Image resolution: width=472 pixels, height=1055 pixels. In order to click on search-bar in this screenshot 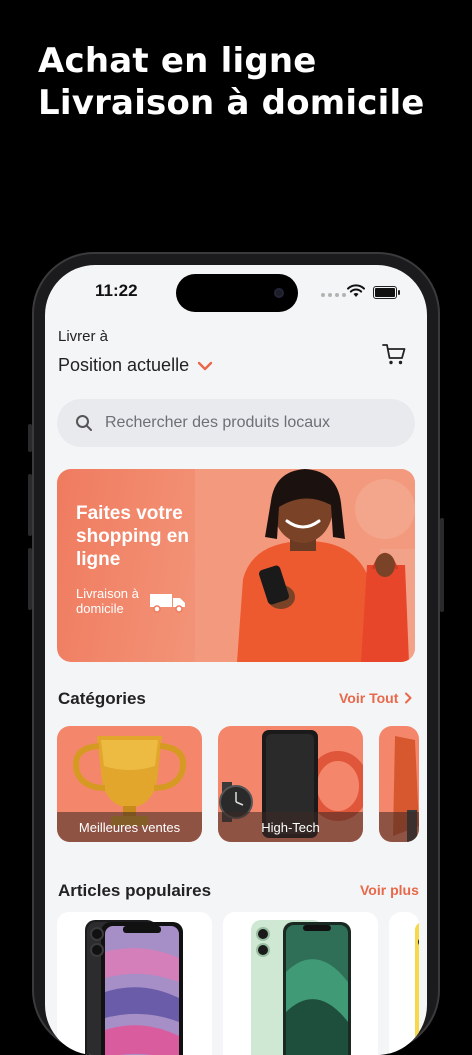, I will do `click(236, 423)`.